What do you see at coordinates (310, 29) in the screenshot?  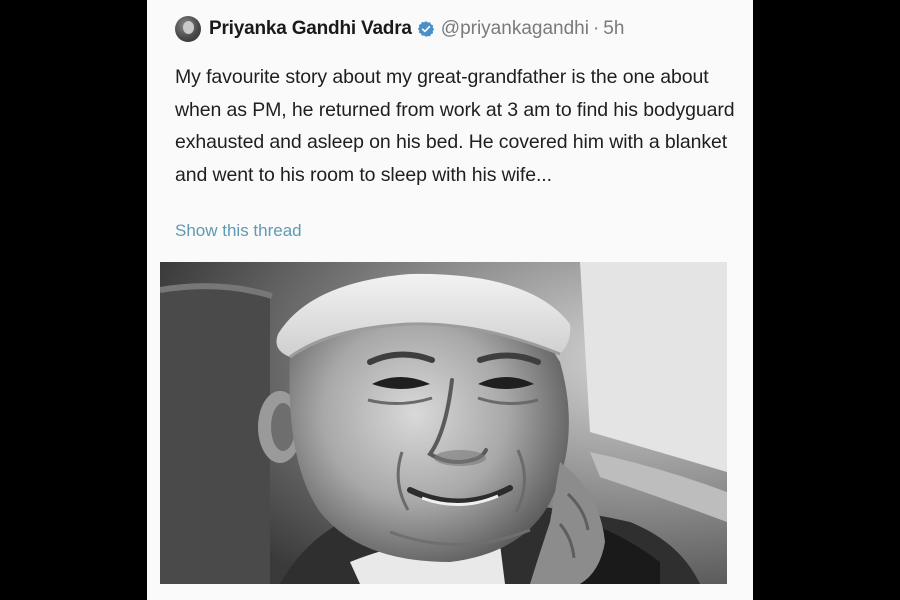 I see `author-name: Priyanka Gandhi Vadra` at bounding box center [310, 29].